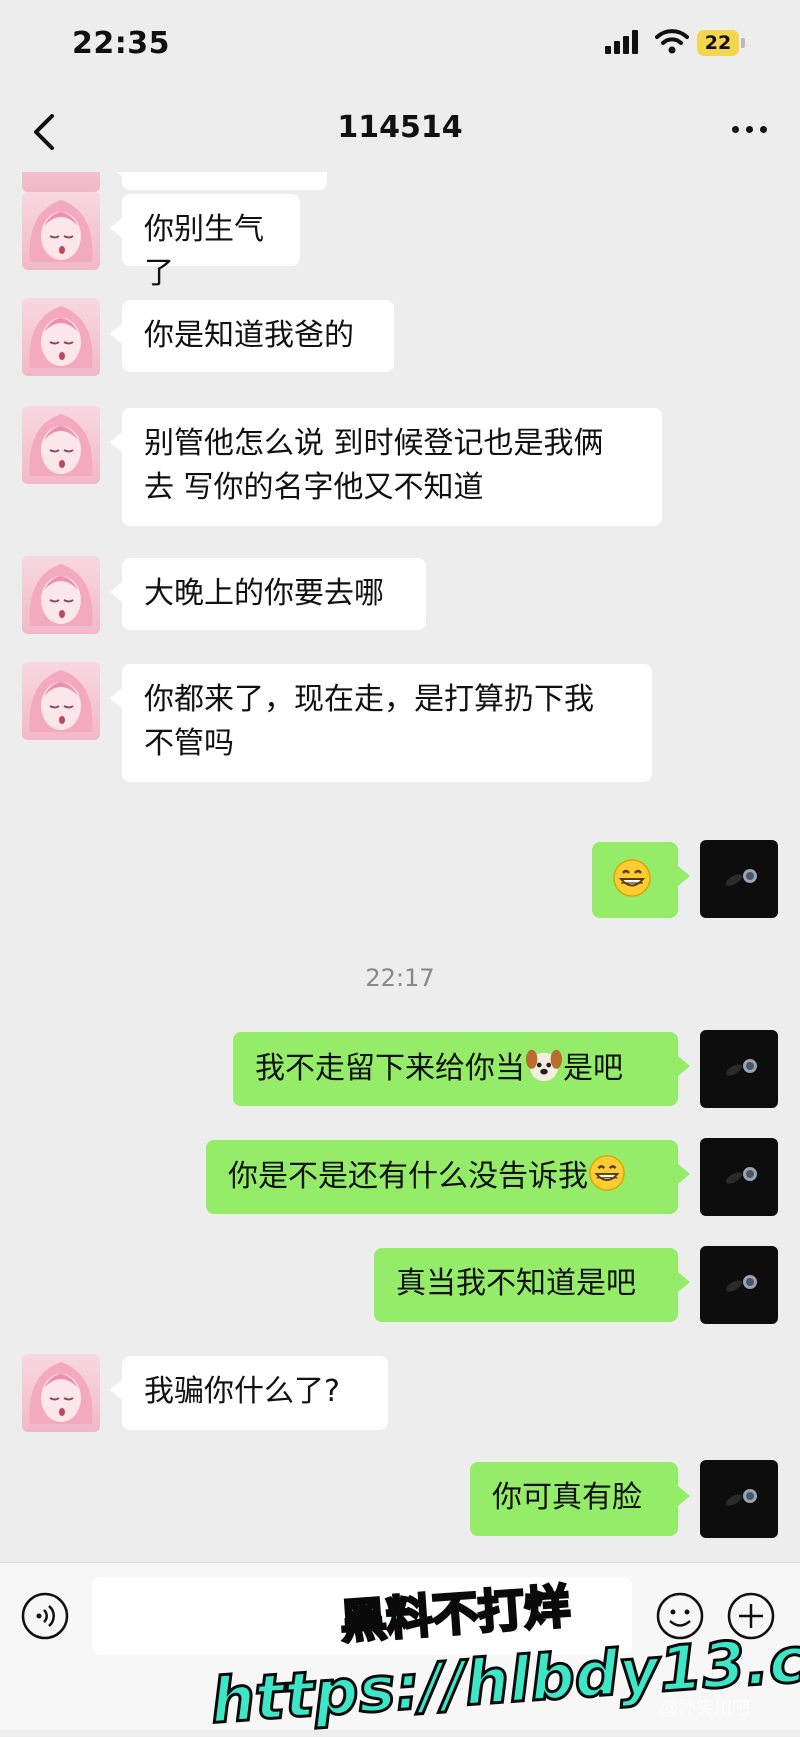  I want to click on message-text: 是吧, so click(593, 1068).